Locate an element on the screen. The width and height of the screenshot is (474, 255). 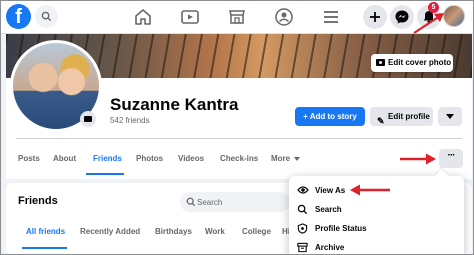
notification-badge: 5 is located at coordinates (433, 7).